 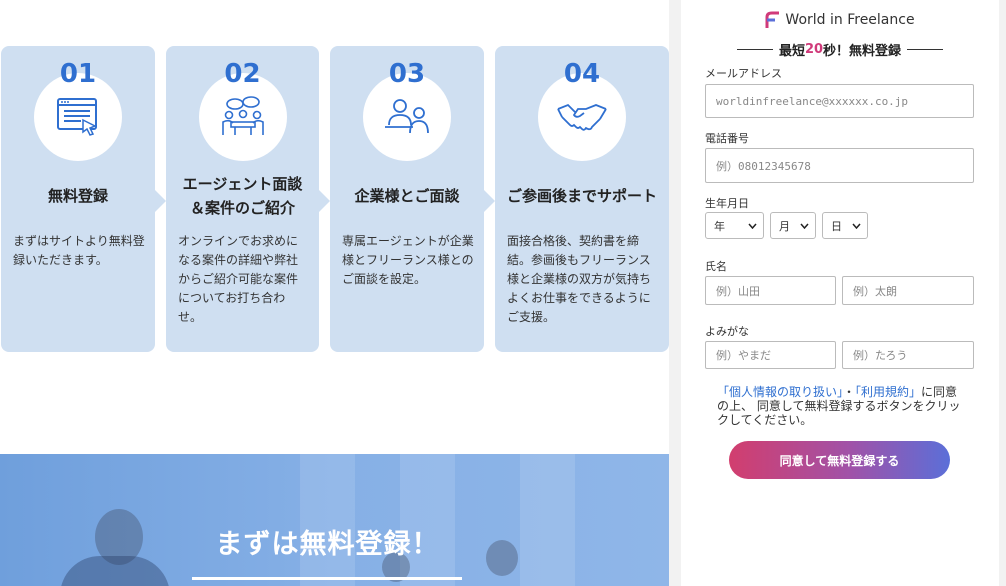 I want to click on birth-day-select: 日, so click(x=845, y=225).